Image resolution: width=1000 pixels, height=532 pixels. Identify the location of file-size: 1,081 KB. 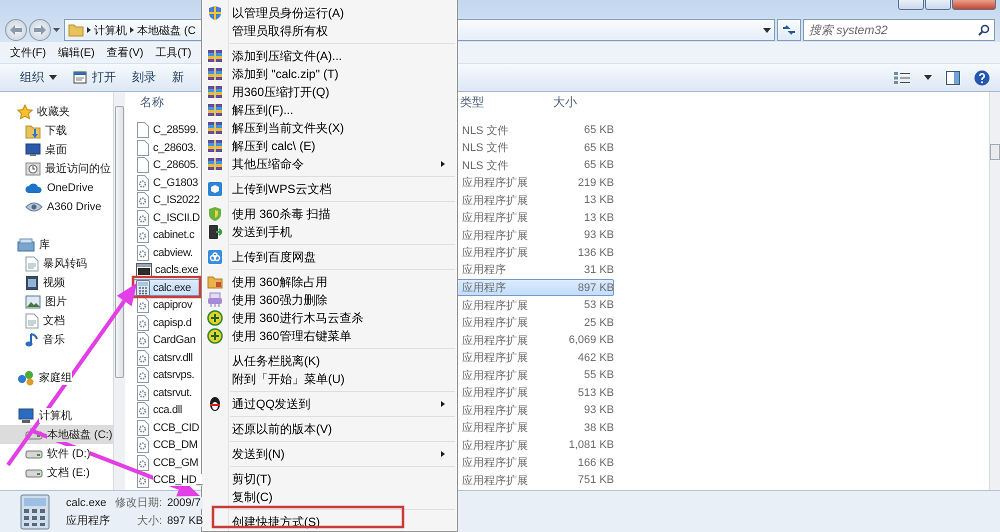
(591, 445).